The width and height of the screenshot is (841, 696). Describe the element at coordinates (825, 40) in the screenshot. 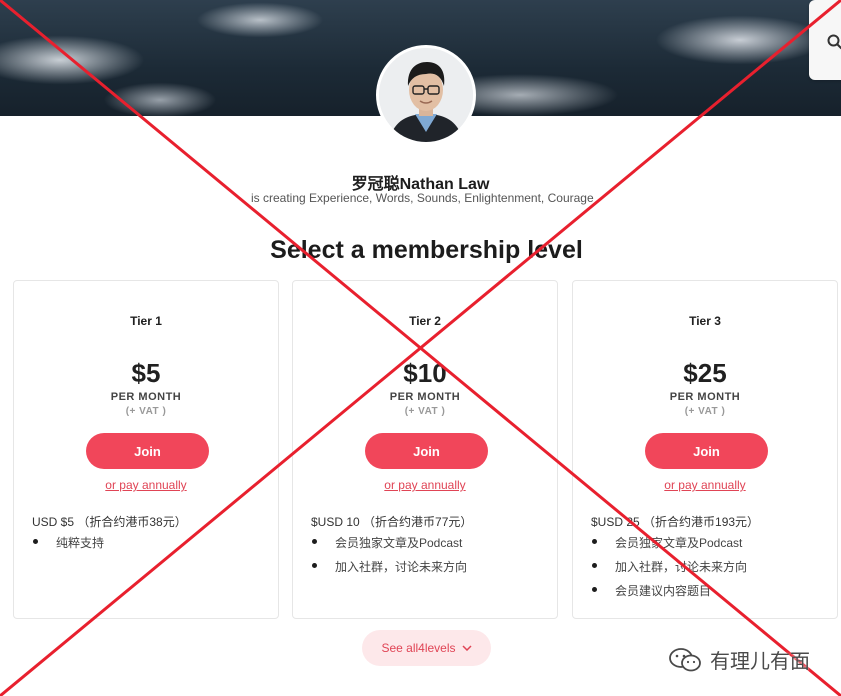

I see `search-box` at that location.